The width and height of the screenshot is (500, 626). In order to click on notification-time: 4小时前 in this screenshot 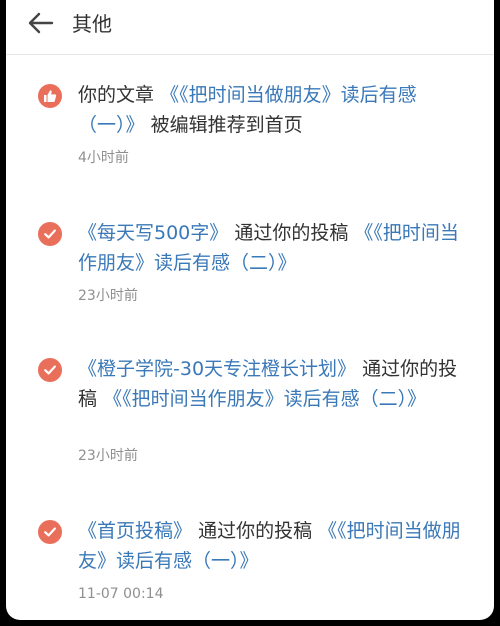, I will do `click(103, 158)`.